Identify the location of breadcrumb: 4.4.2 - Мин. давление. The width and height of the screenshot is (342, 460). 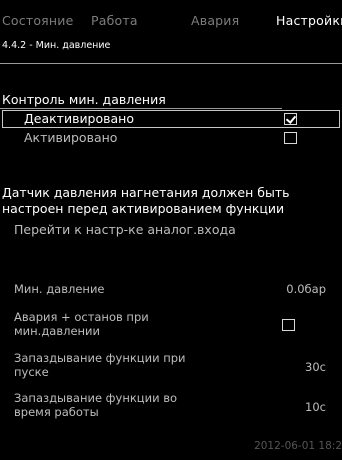
(56, 45).